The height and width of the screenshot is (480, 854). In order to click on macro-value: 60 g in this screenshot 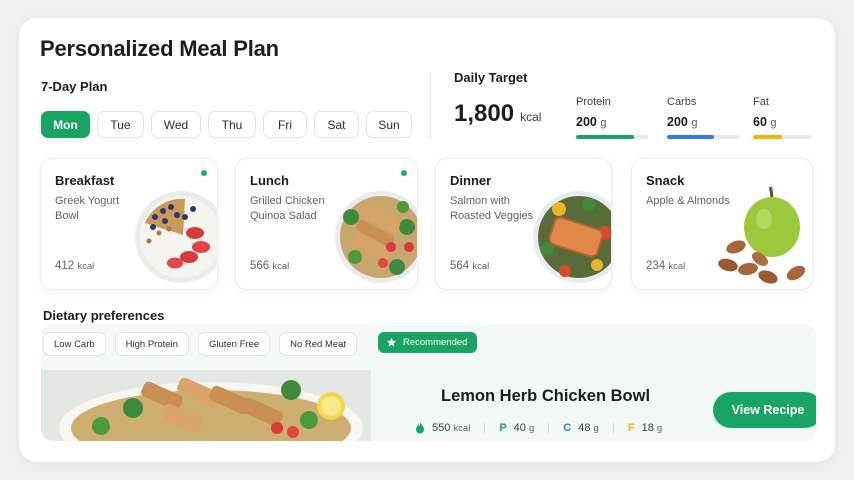, I will do `click(765, 122)`.